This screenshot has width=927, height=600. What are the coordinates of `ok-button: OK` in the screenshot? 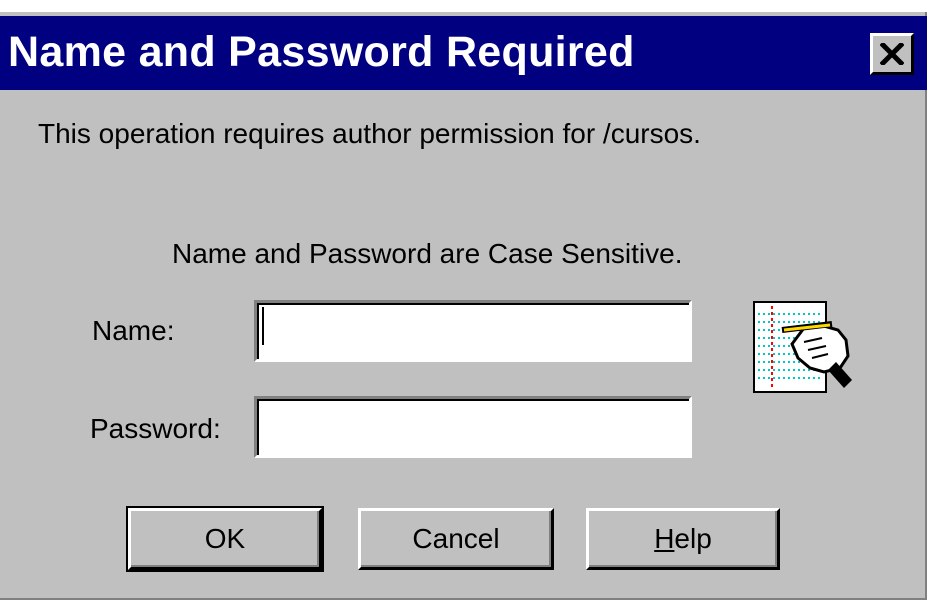 It's located at (225, 539).